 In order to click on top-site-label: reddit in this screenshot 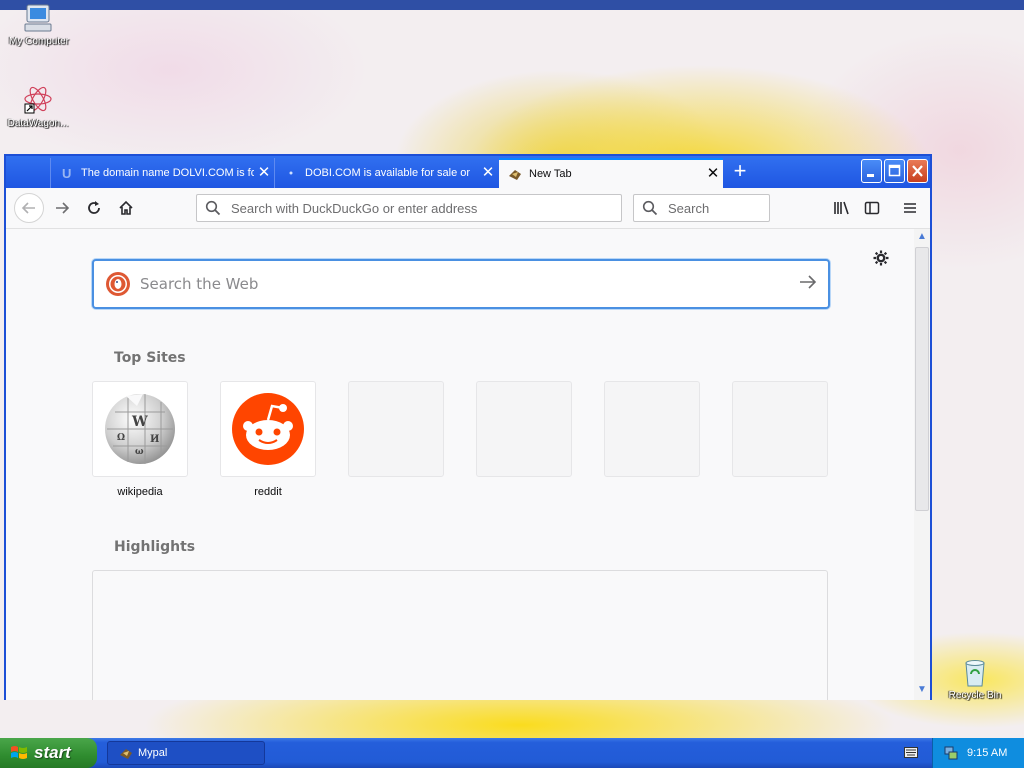, I will do `click(268, 492)`.